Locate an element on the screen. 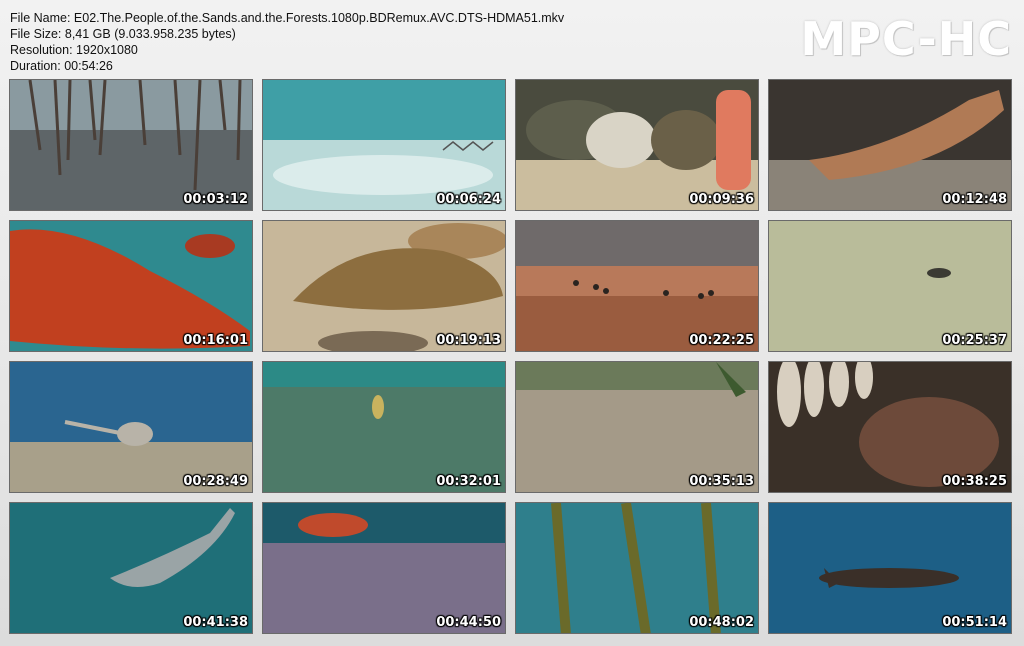  timestamp-label: 00:35:13 is located at coordinates (721, 481).